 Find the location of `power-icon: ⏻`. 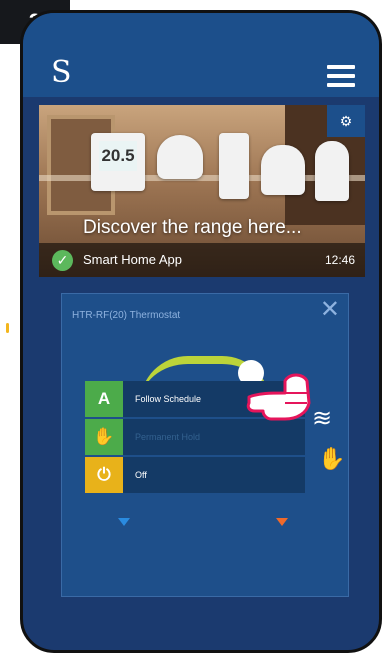

power-icon: ⏻ is located at coordinates (104, 475).